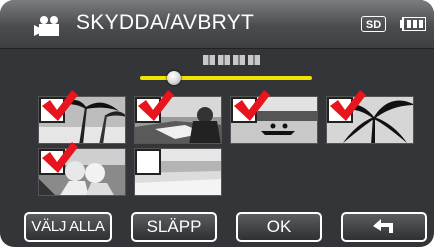 The image size is (434, 247). What do you see at coordinates (174, 78) in the screenshot?
I see `scroll-thumb` at bounding box center [174, 78].